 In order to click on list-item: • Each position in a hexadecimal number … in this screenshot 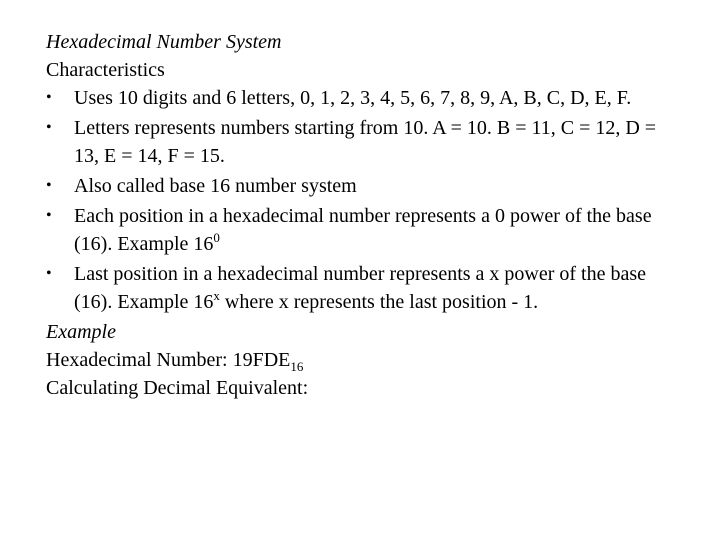, I will do `click(366, 230)`.